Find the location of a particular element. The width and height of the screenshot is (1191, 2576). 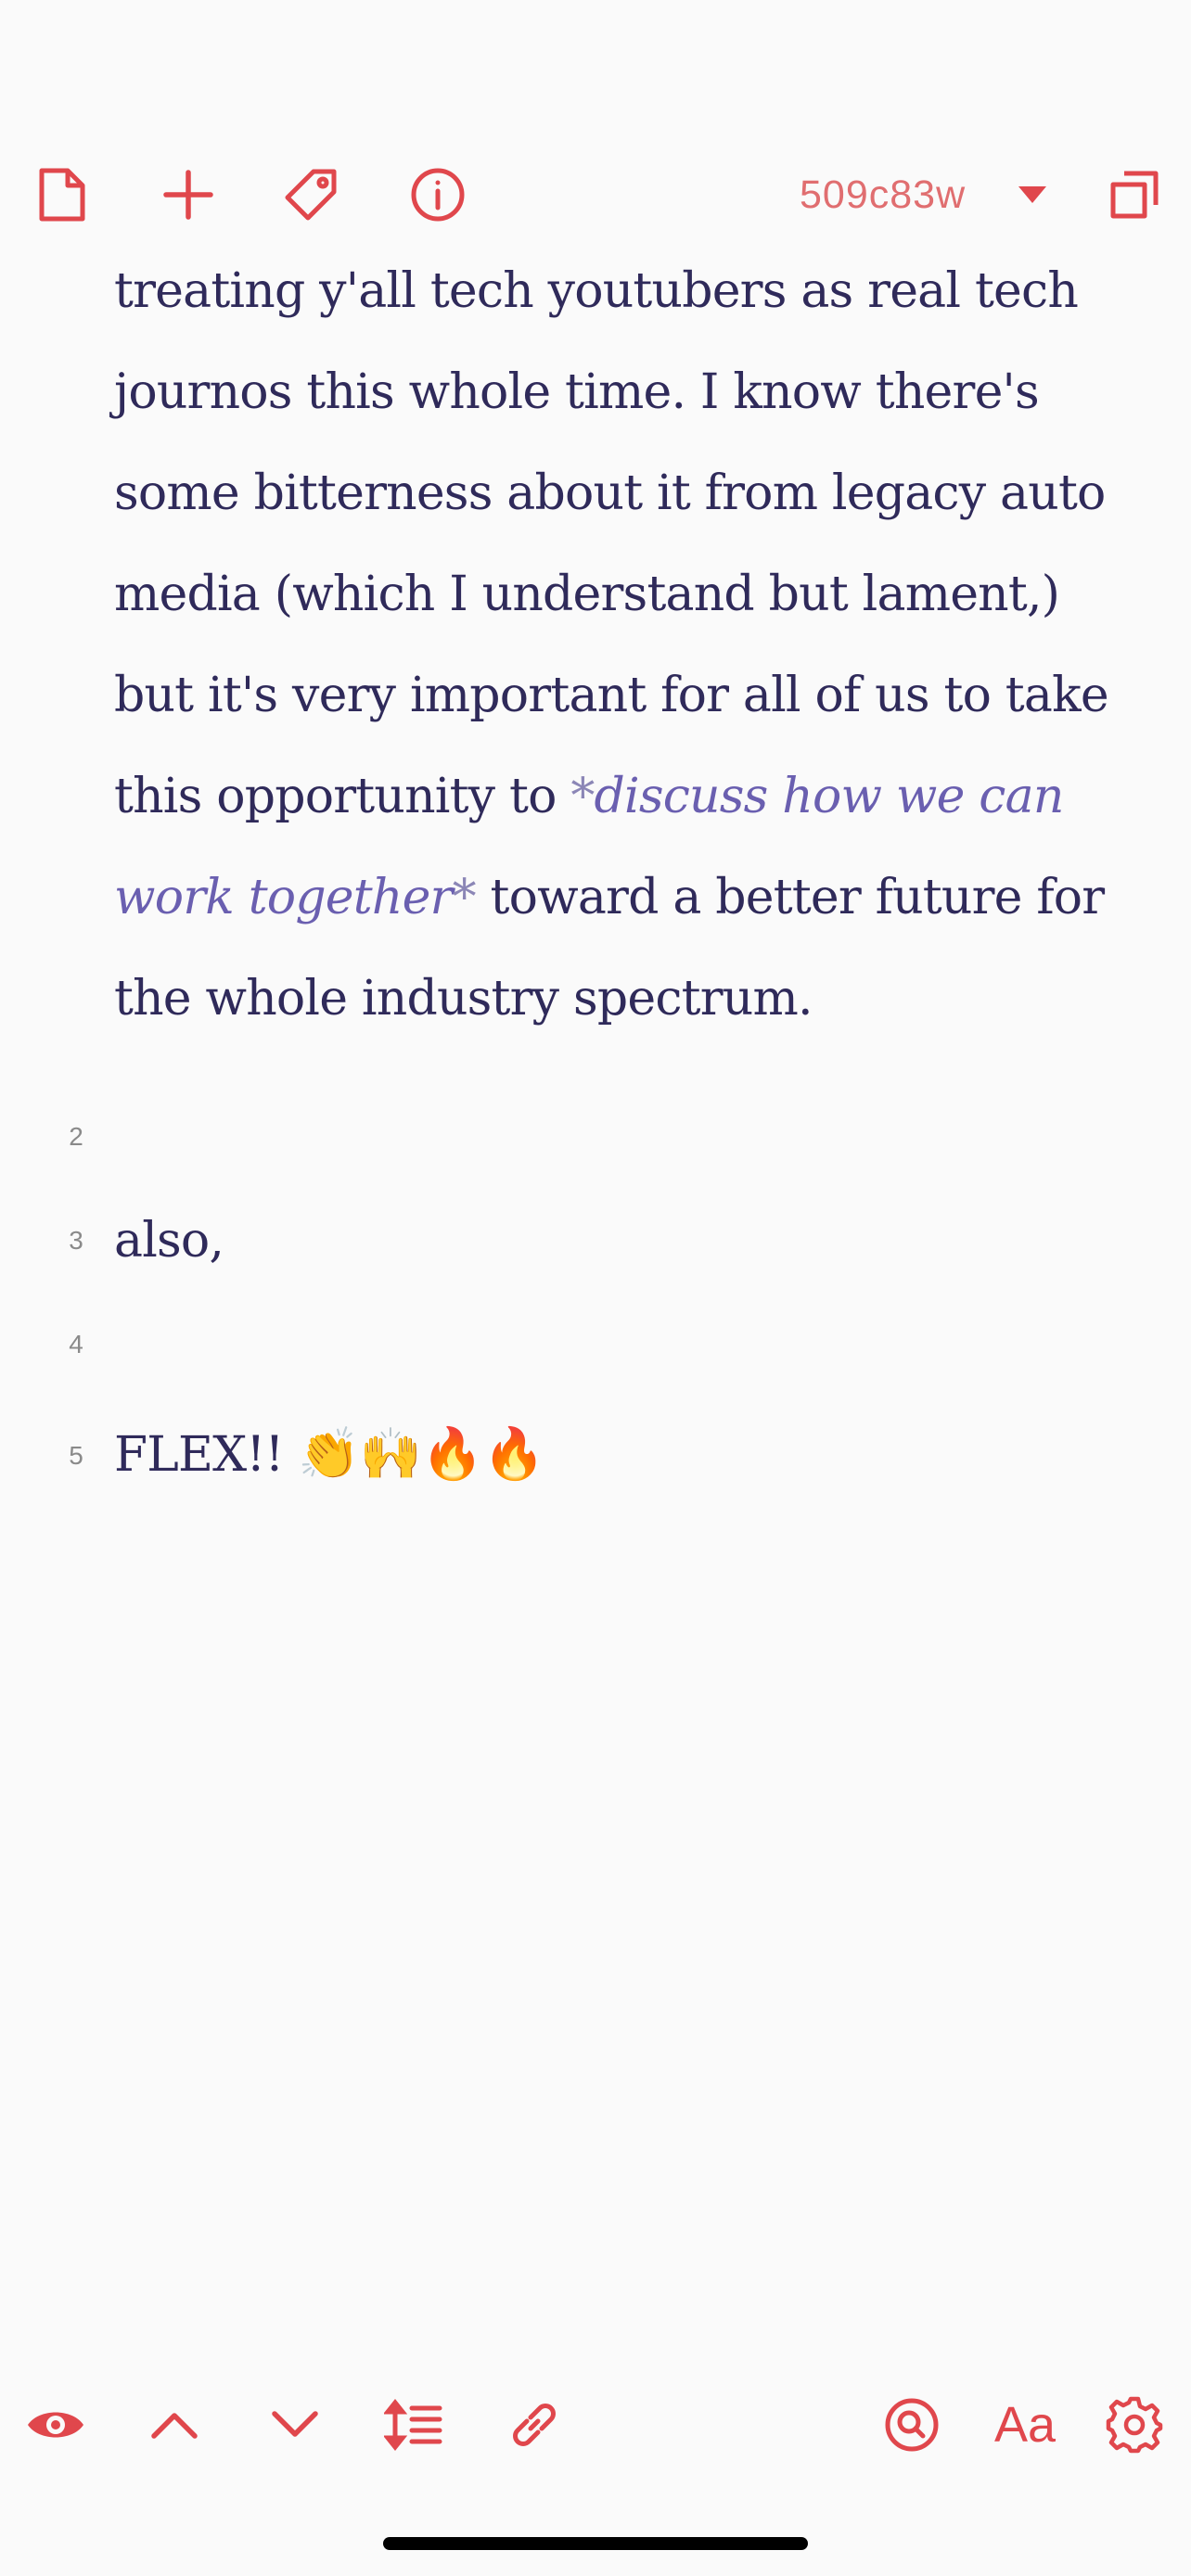

tag-icon is located at coordinates (311, 195).